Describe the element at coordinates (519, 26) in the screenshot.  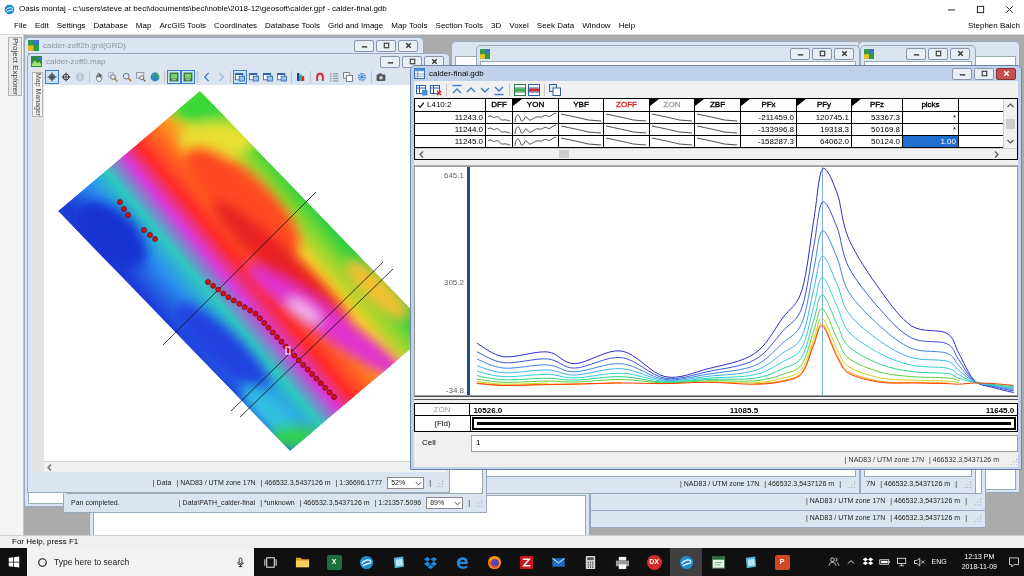
I see `menu-item: Voxel` at that location.